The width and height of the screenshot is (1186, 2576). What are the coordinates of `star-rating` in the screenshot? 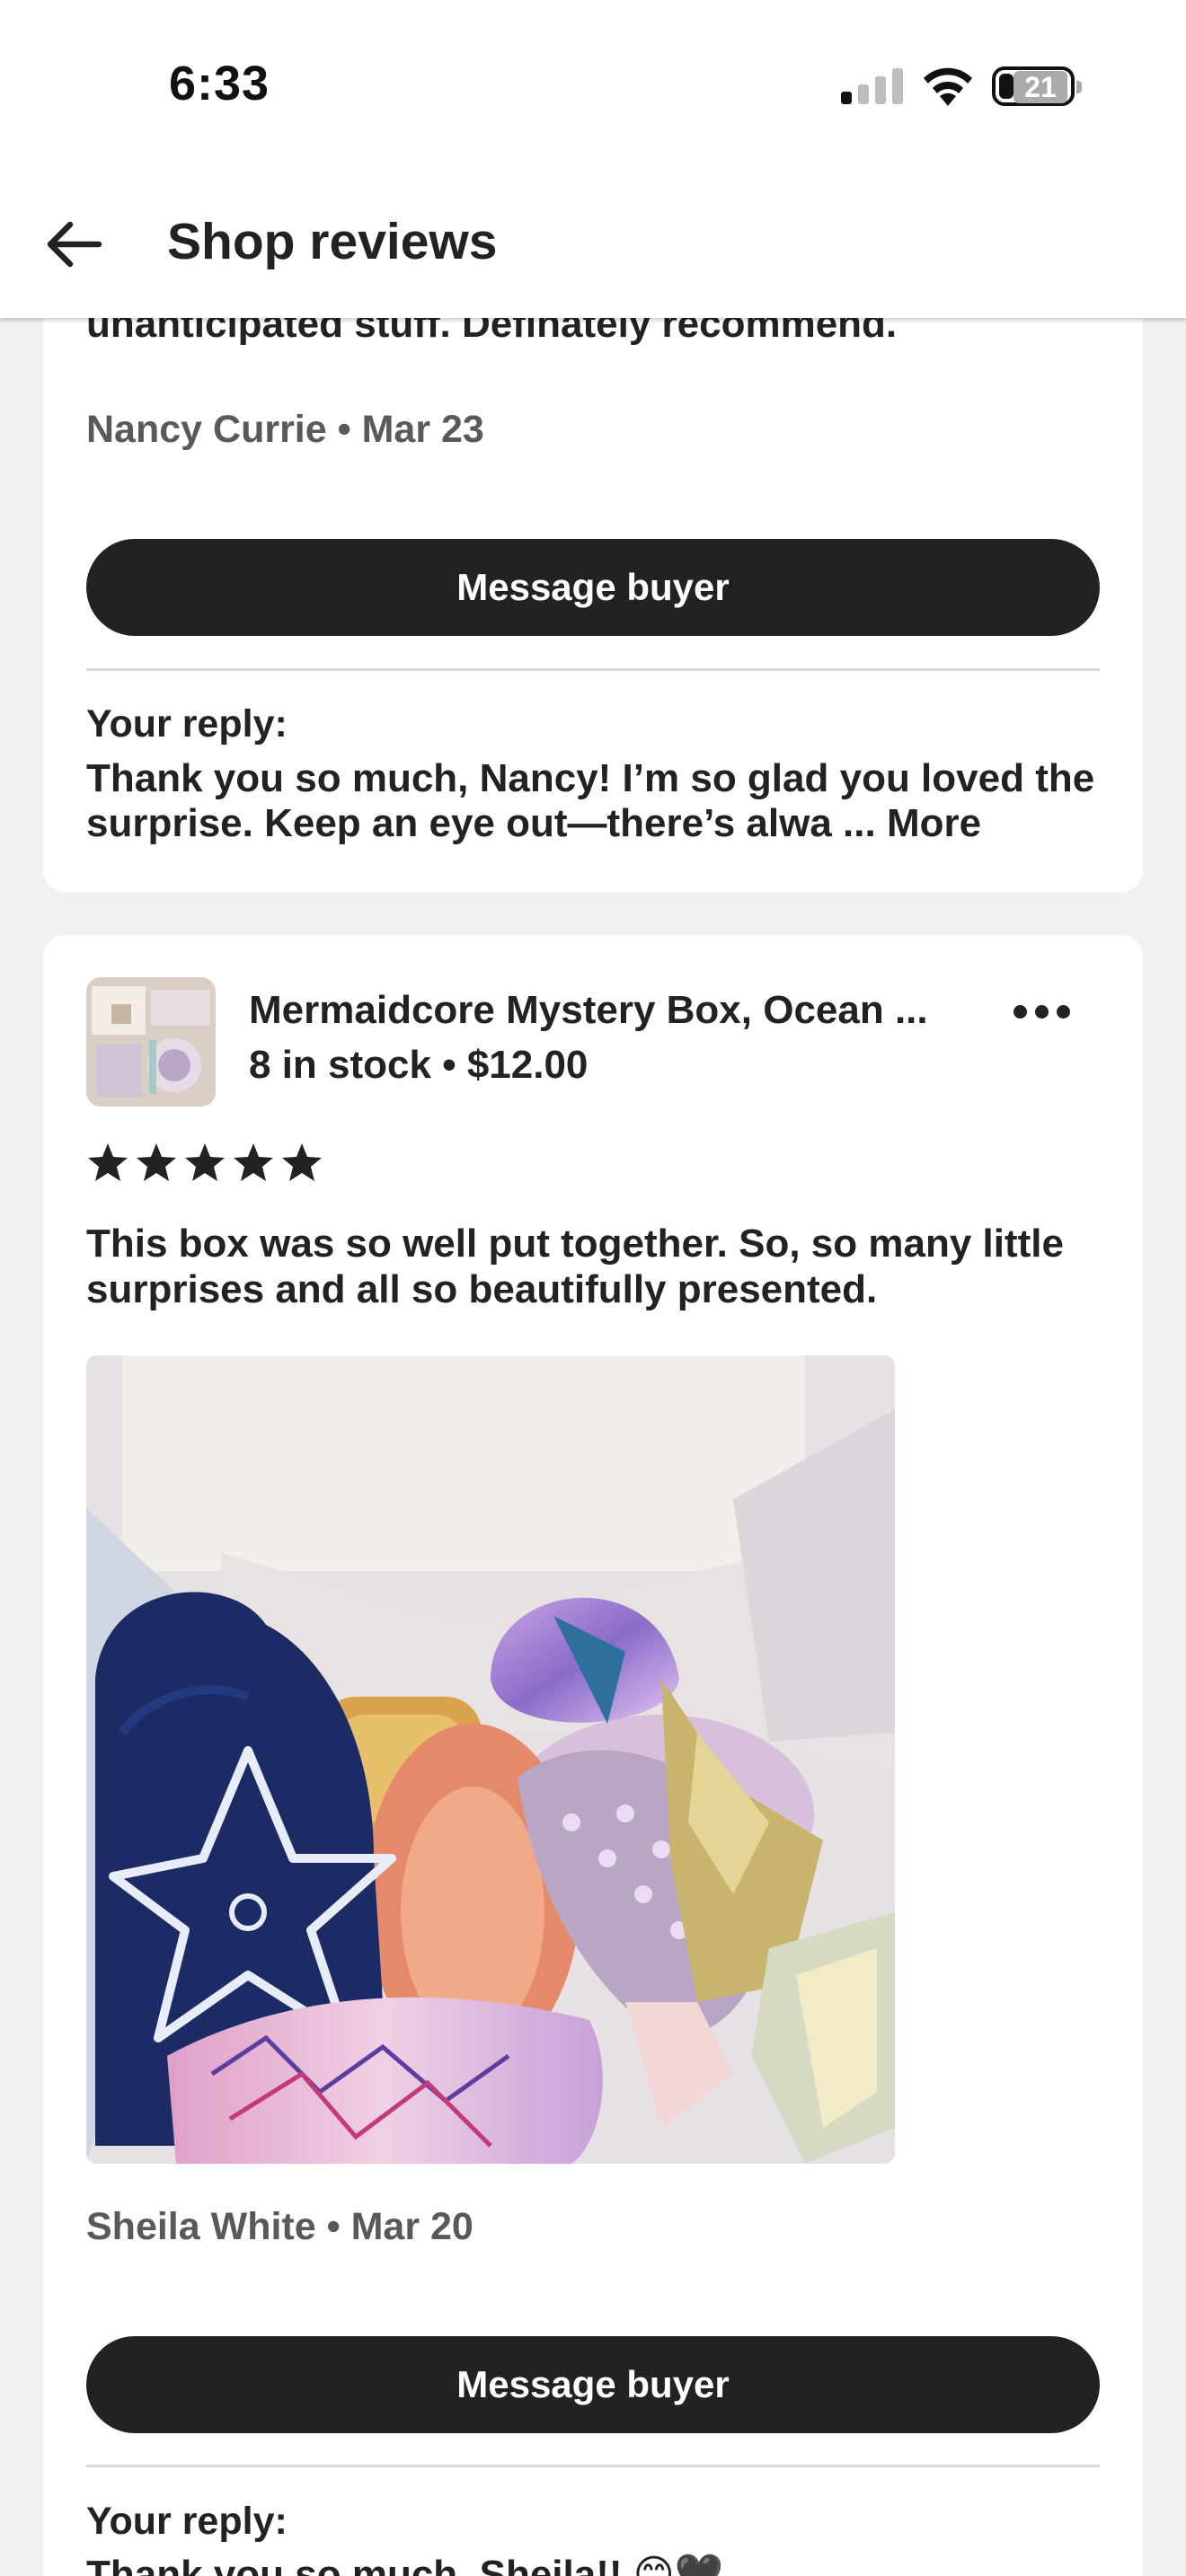 It's located at (205, 1162).